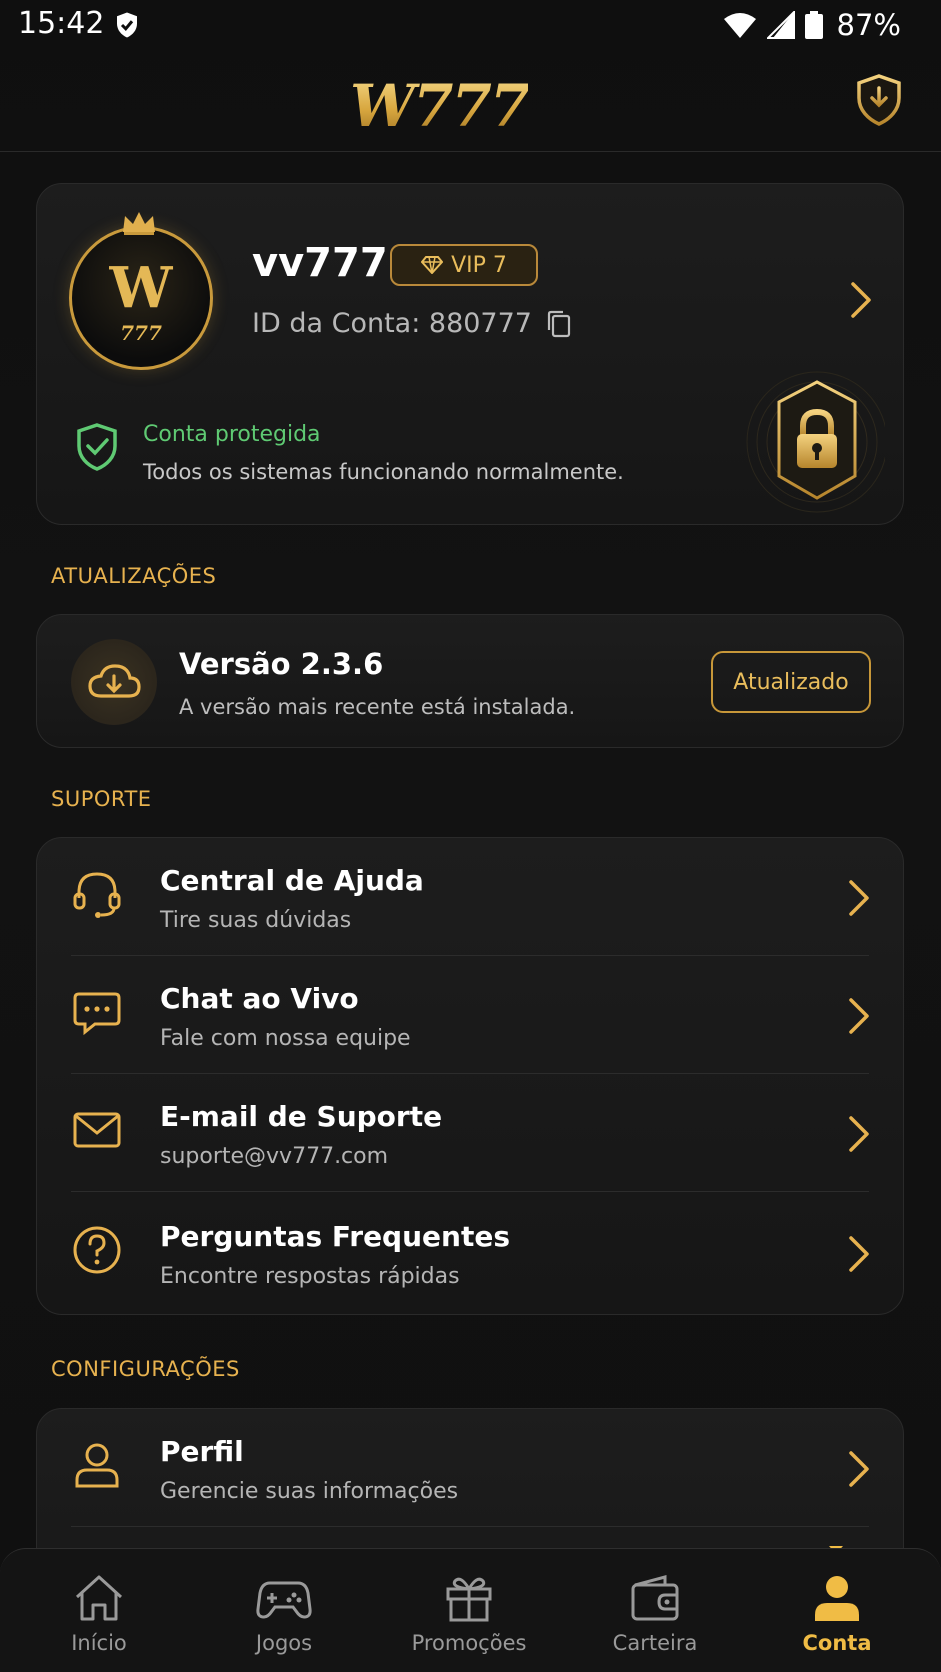  What do you see at coordinates (134, 576) in the screenshot?
I see `updates-section-title: ATUALIZAÇÕES` at bounding box center [134, 576].